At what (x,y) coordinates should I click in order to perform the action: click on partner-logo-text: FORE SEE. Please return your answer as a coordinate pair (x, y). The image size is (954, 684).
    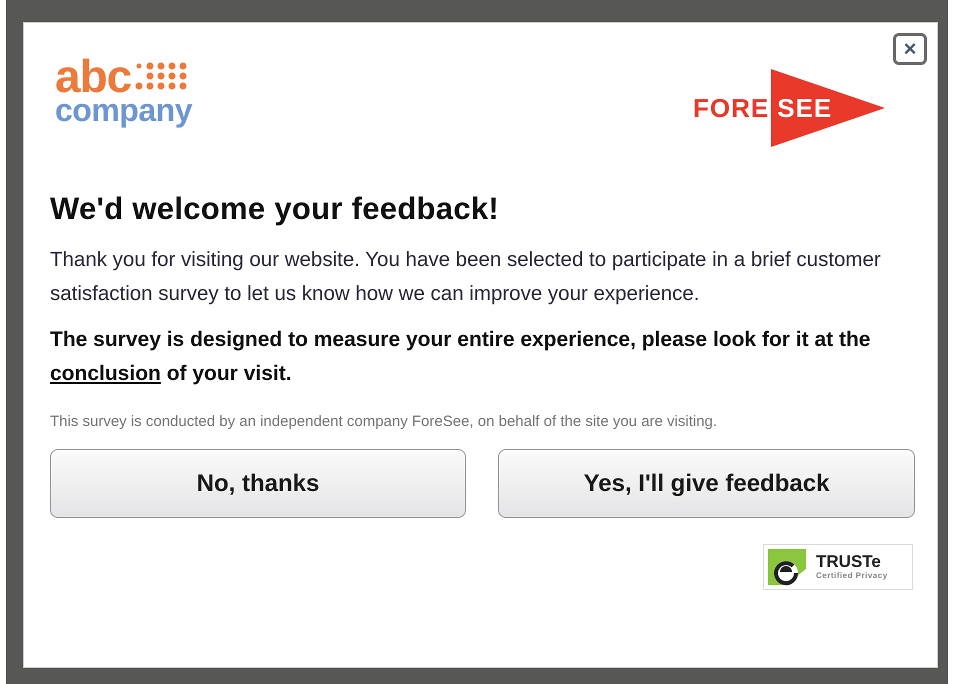
    Looking at the image, I should click on (762, 108).